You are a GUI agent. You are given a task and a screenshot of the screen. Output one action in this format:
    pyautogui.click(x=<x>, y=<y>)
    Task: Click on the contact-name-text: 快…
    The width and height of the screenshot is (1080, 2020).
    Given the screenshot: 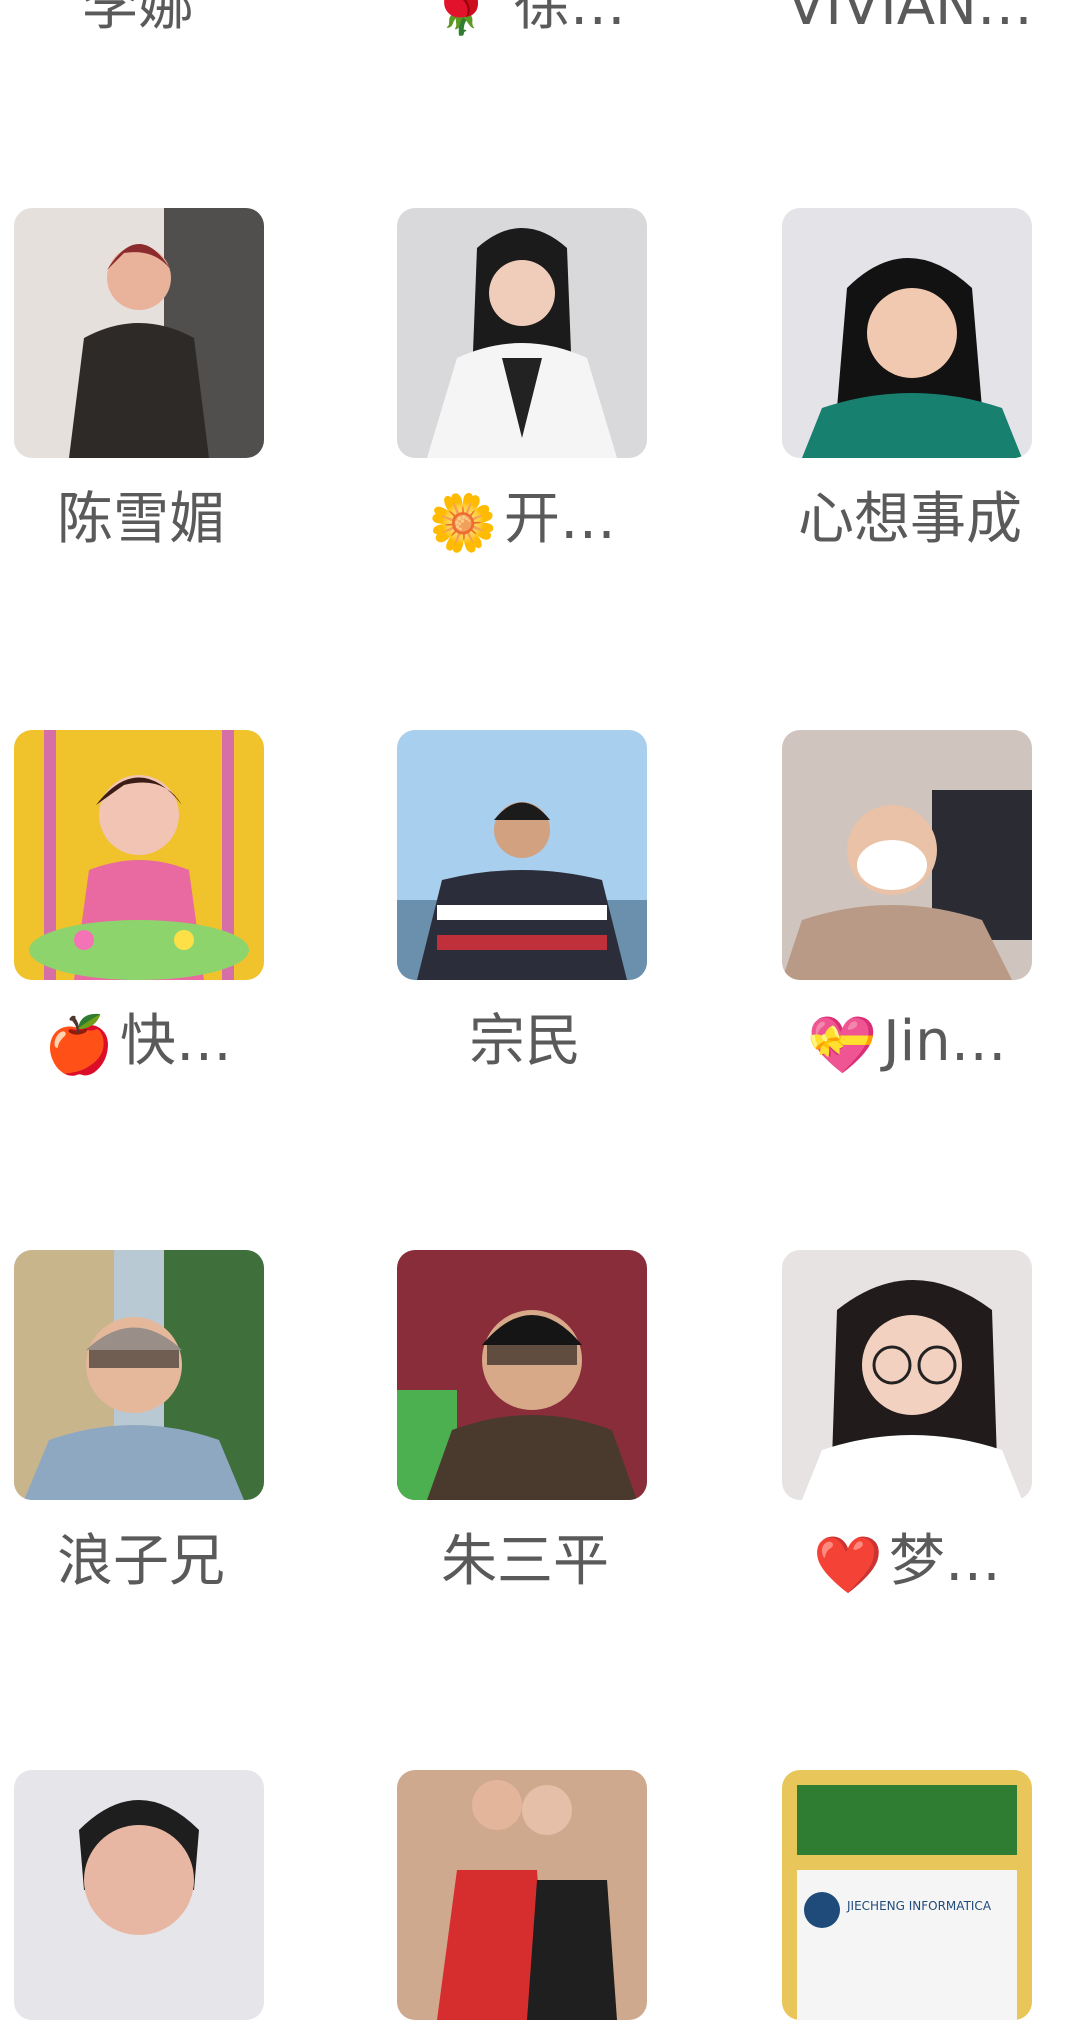 What is the action you would take?
    pyautogui.click(x=175, y=1041)
    